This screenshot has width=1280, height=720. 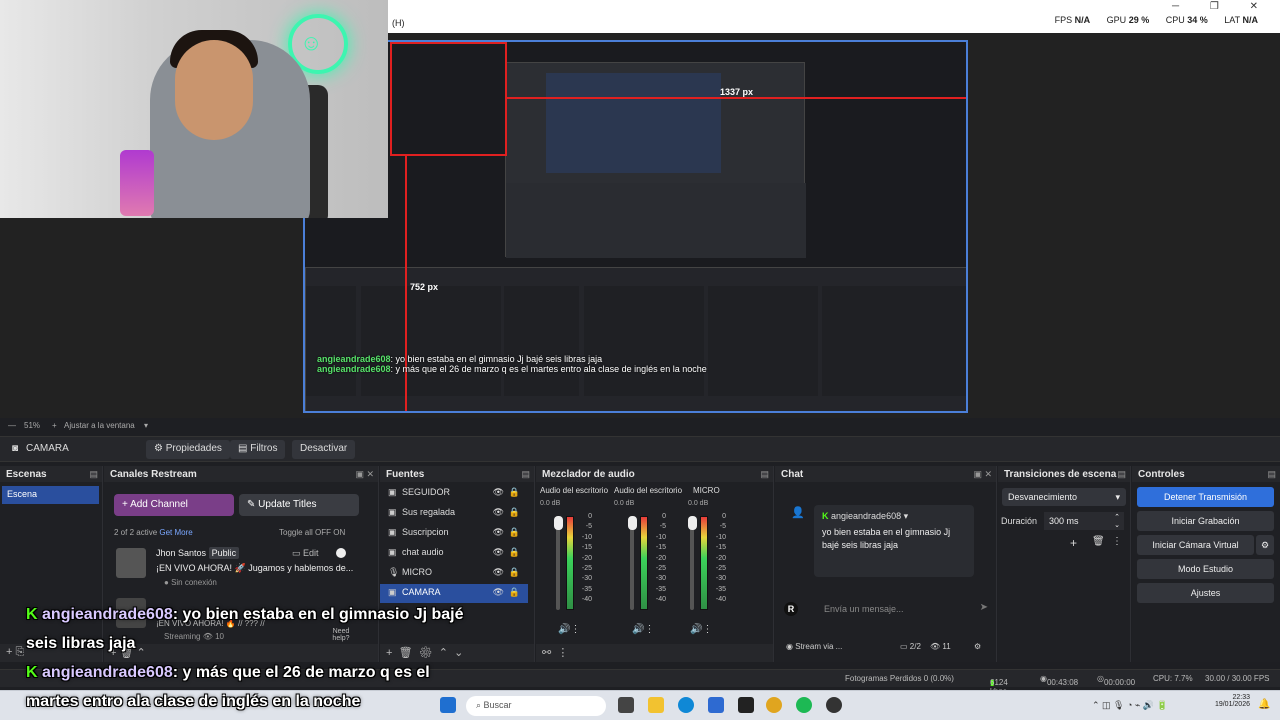 What do you see at coordinates (1064, 497) in the screenshot?
I see `transition-select: Desvanecimiento ▾` at bounding box center [1064, 497].